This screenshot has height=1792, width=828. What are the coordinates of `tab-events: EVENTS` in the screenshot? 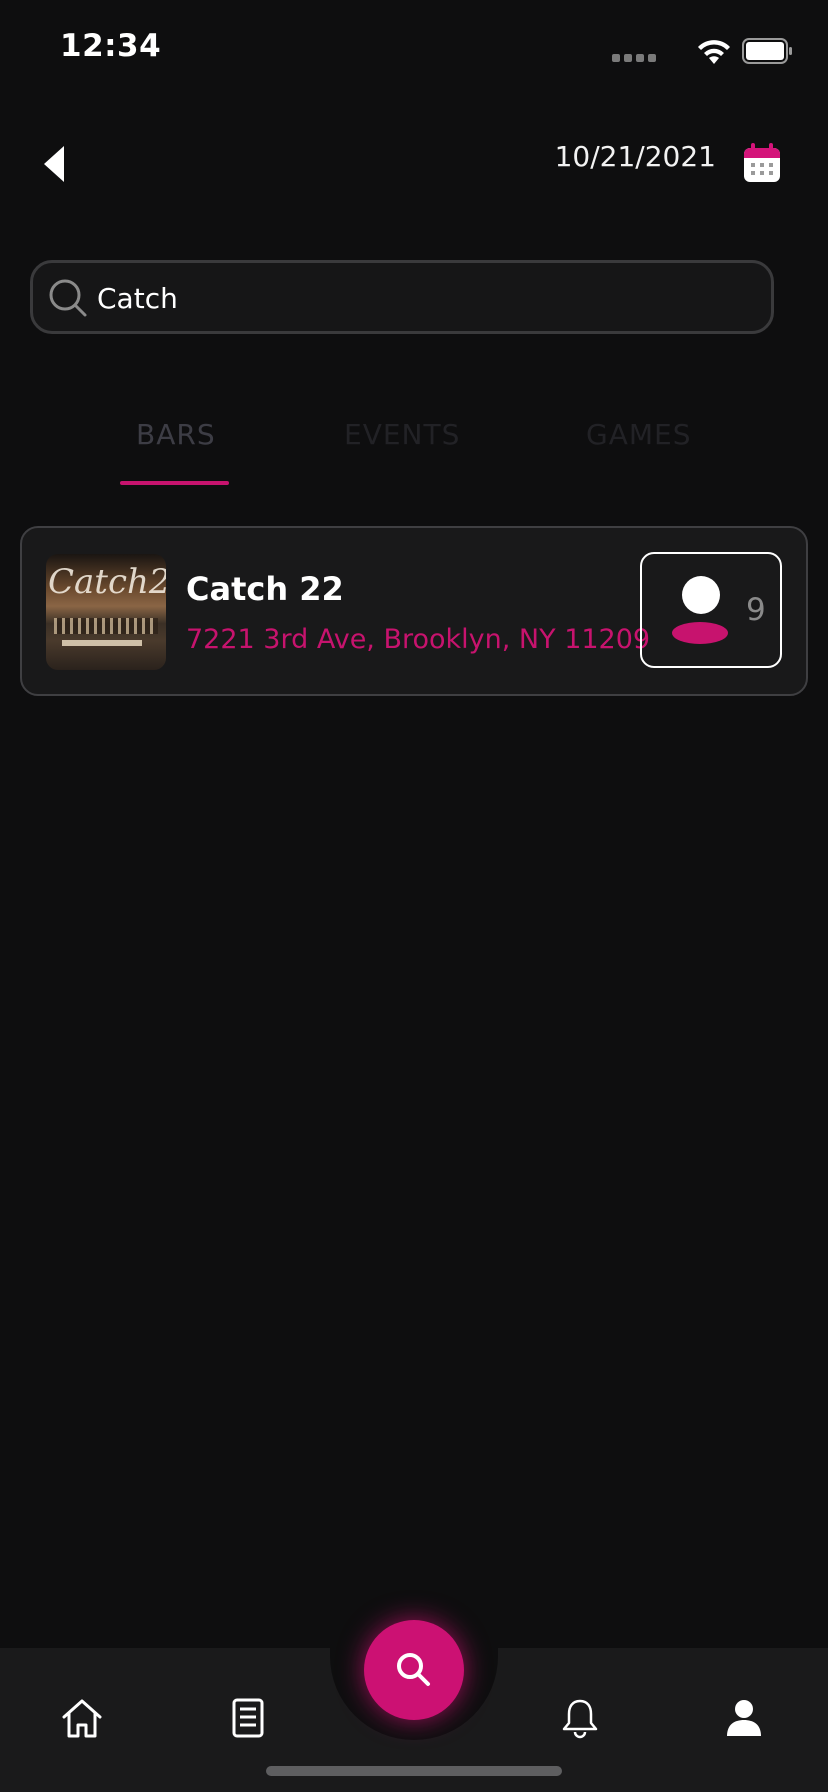 It's located at (402, 434).